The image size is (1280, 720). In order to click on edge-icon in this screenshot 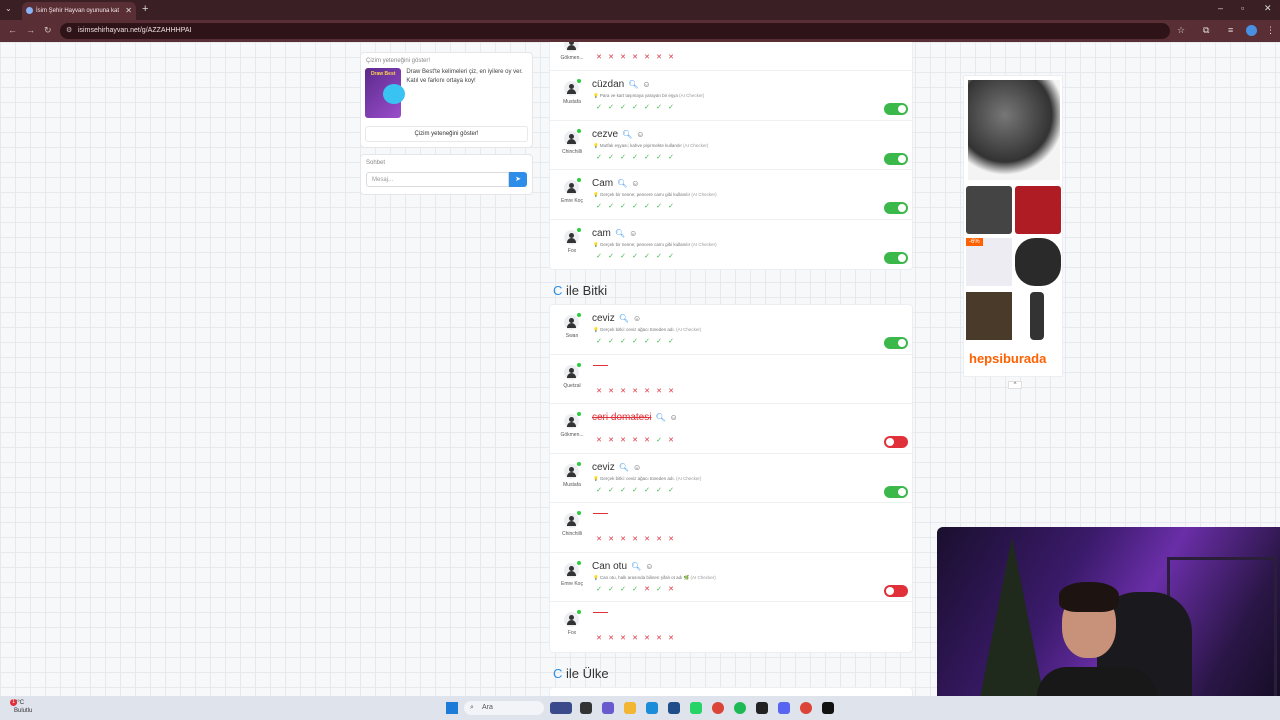, I will do `click(652, 708)`.